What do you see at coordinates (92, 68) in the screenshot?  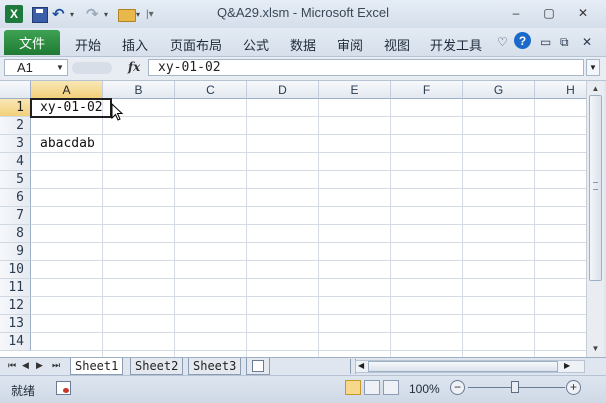 I see `formula-bar-splitter` at bounding box center [92, 68].